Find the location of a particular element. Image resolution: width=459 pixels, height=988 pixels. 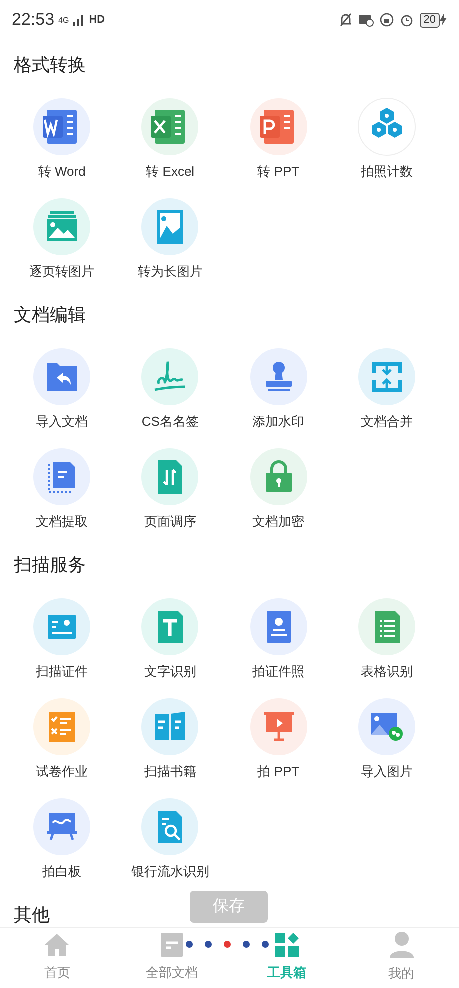

tool-item: 拍照计数 is located at coordinates (386, 140).